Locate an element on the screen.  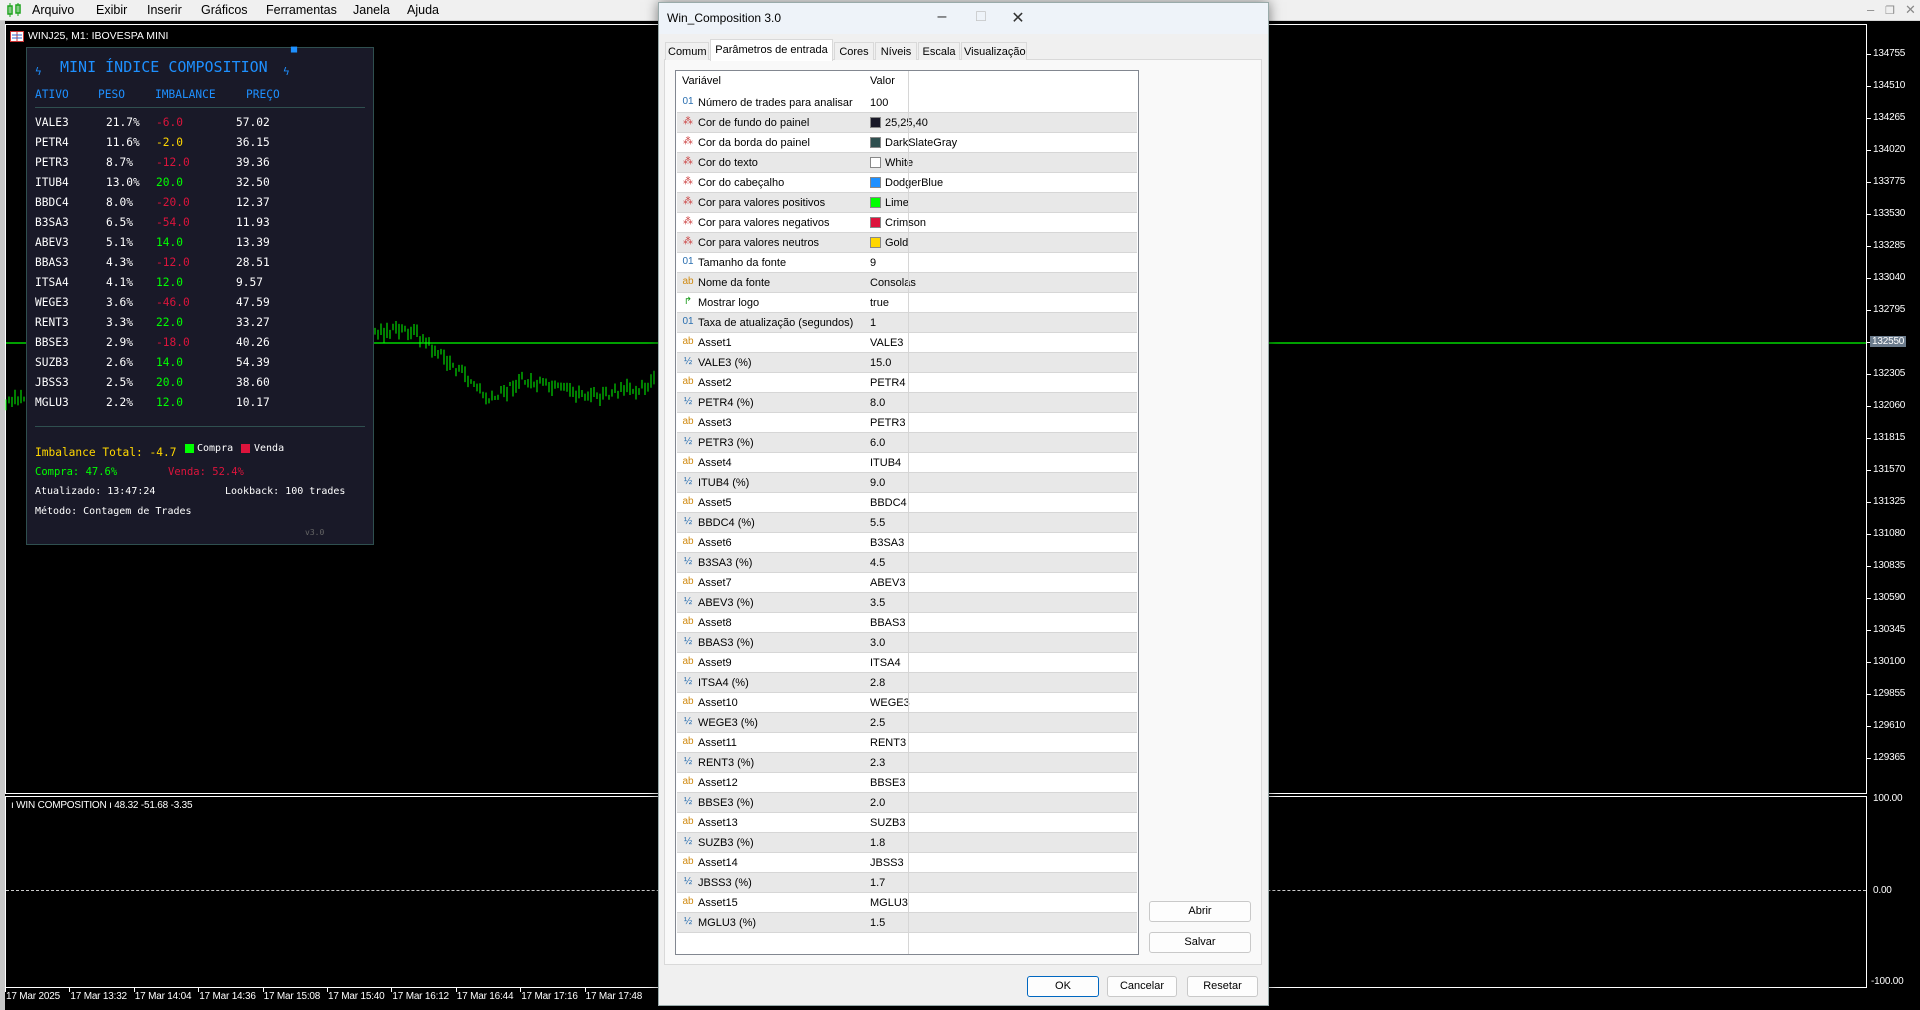
close-icon: ✕ is located at coordinates (1018, 18).